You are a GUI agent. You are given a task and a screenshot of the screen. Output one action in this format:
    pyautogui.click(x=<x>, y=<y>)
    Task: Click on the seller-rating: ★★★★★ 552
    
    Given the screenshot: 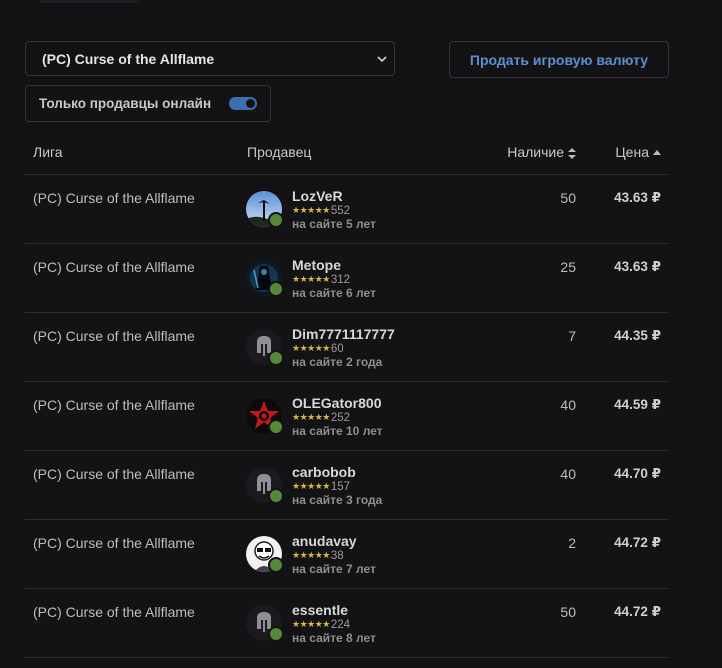 What is the action you would take?
    pyautogui.click(x=334, y=210)
    